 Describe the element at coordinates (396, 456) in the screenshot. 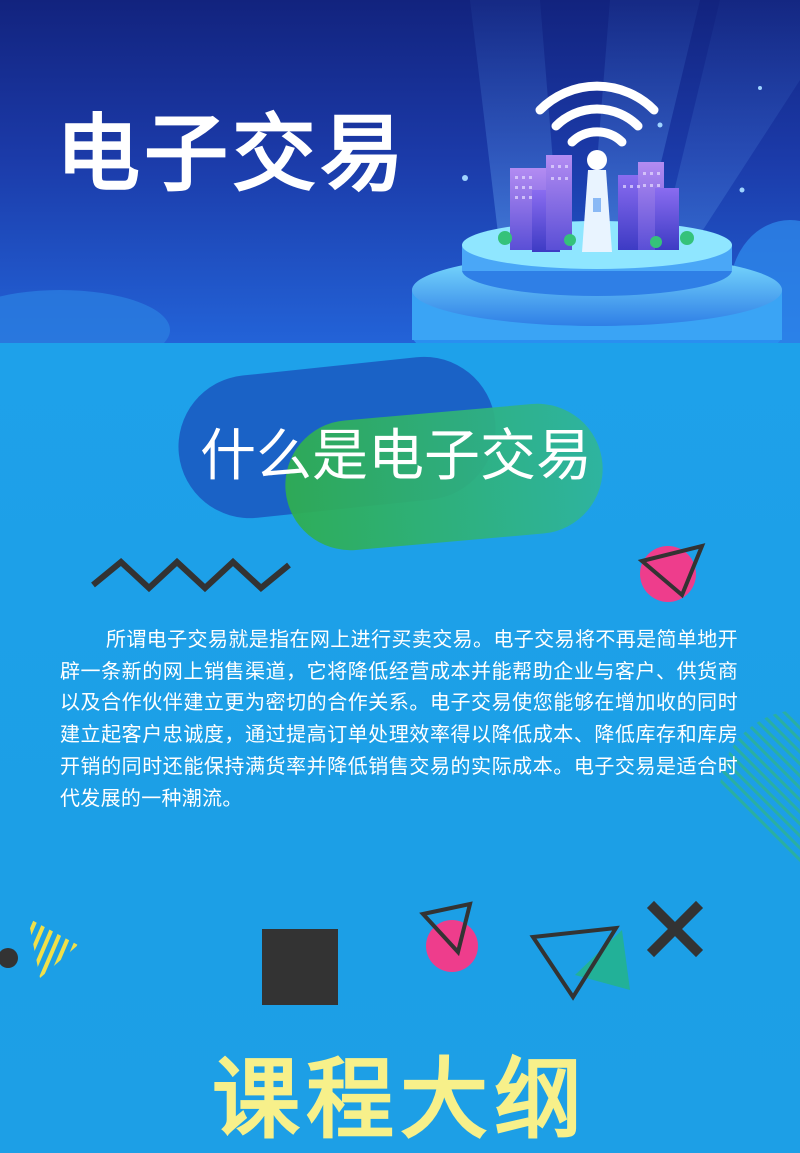

I see `section-title: 什么是电子交易` at that location.